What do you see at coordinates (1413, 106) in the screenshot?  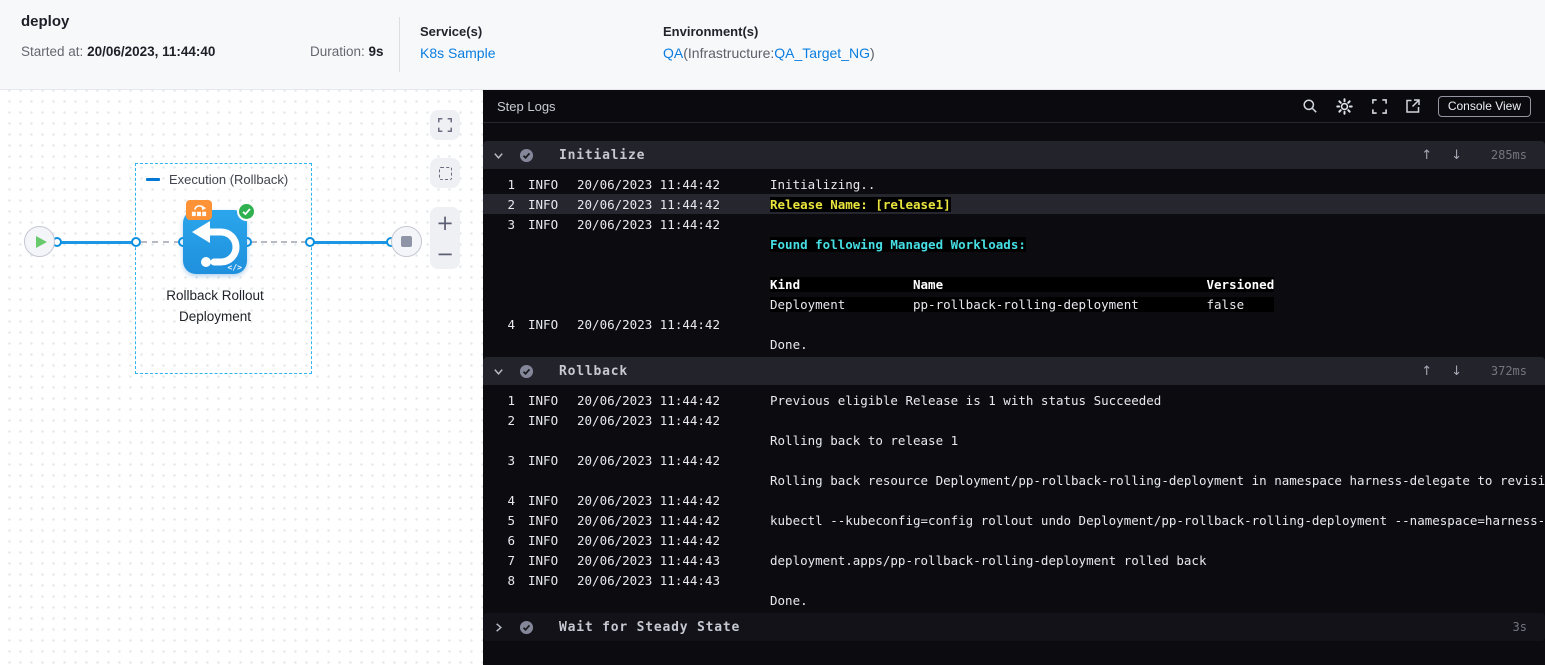 I see `open-in-new-icon` at bounding box center [1413, 106].